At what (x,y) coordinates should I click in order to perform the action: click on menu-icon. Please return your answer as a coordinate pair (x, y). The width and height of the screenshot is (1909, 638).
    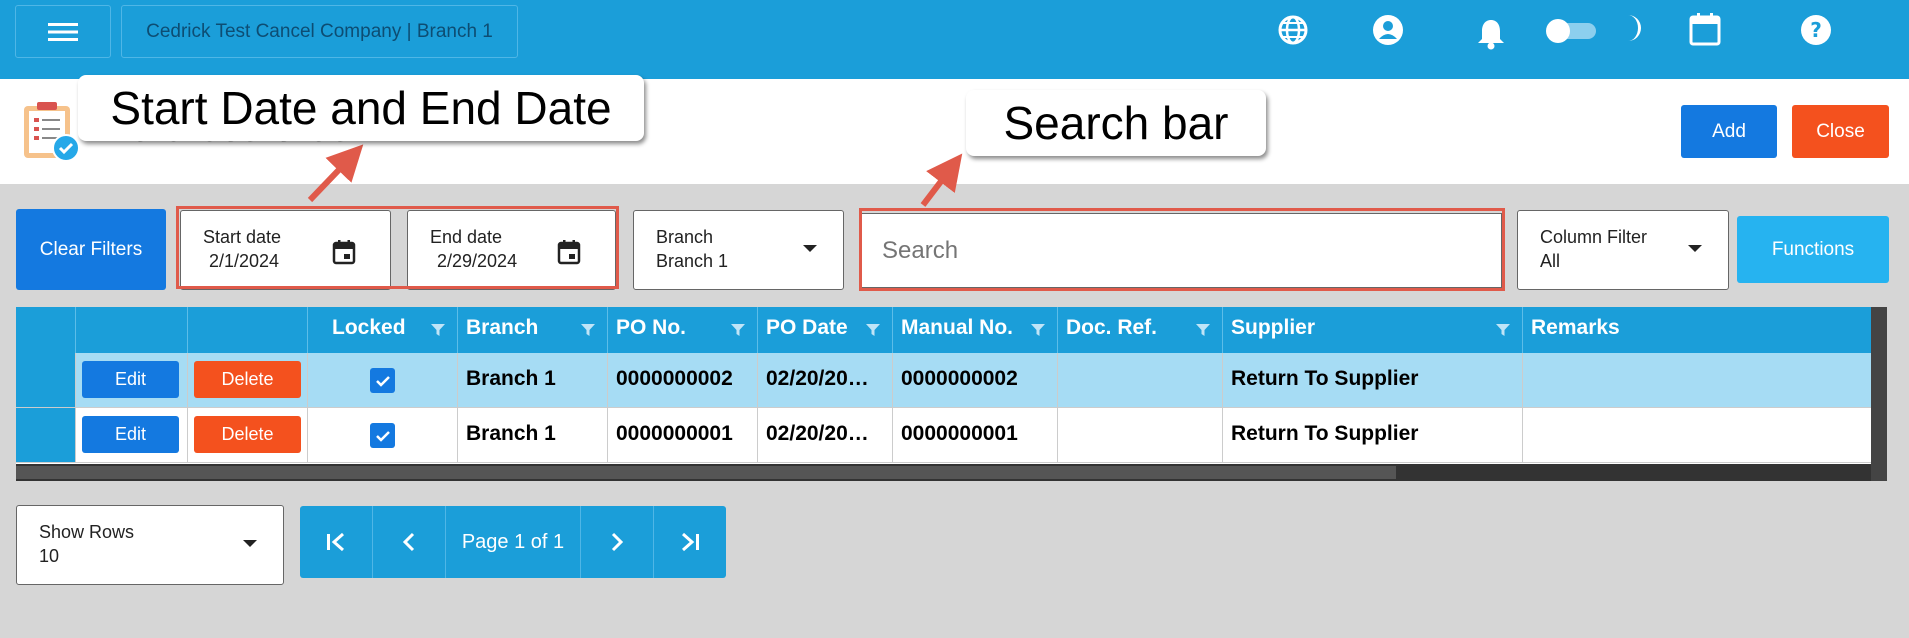
    Looking at the image, I should click on (63, 31).